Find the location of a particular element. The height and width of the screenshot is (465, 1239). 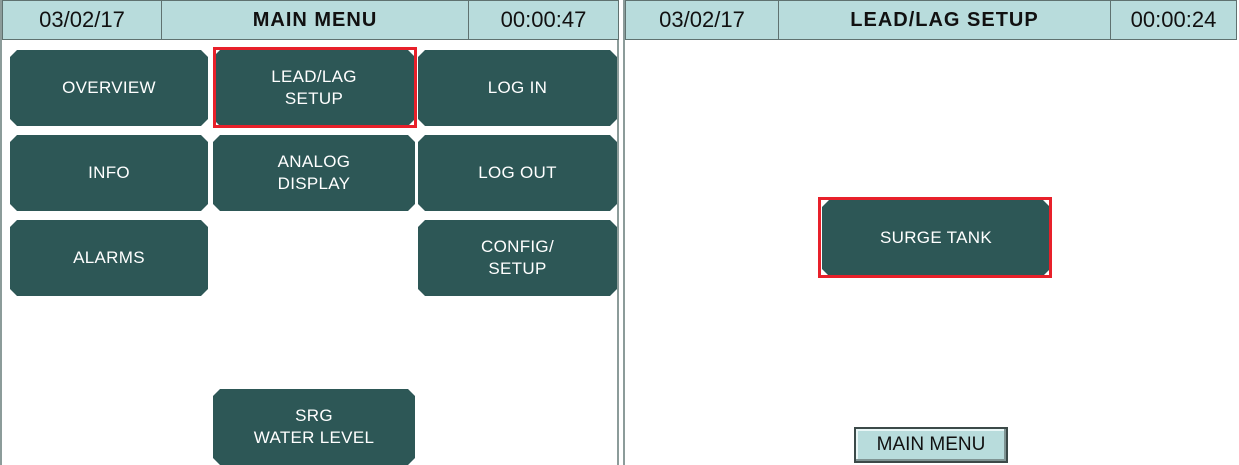

screen-title: LEAD/LAG SETUP is located at coordinates (944, 20).